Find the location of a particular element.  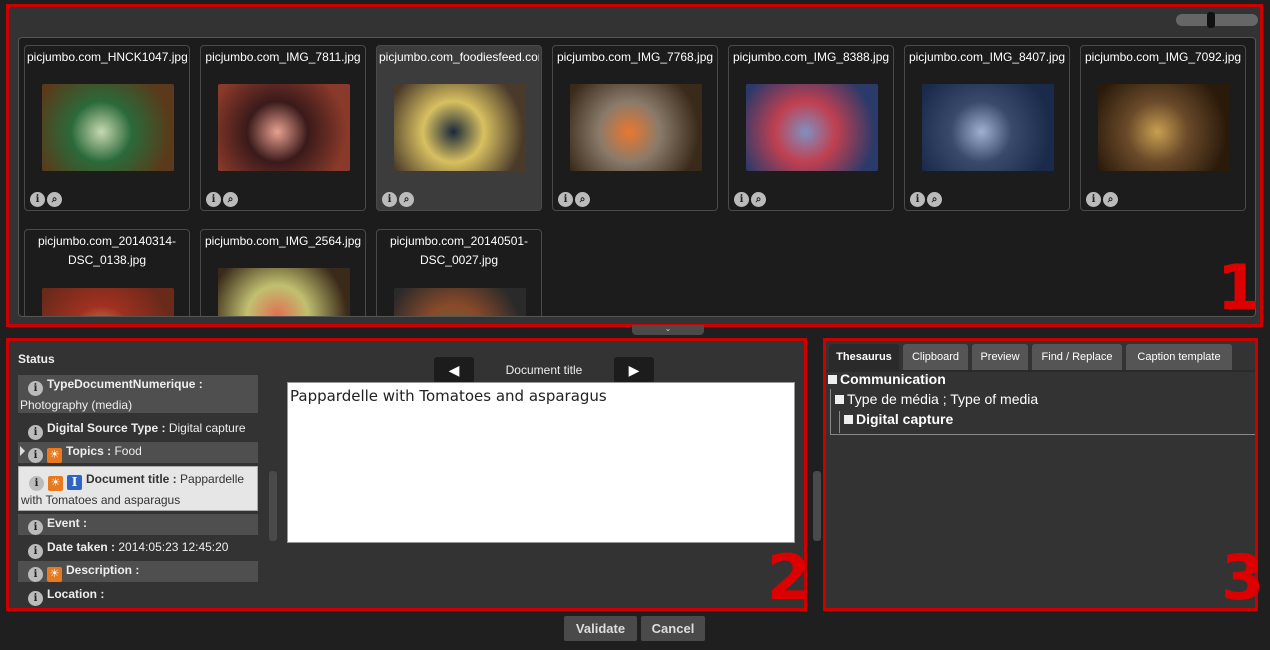

tab-preview: Preview is located at coordinates (1000, 357).